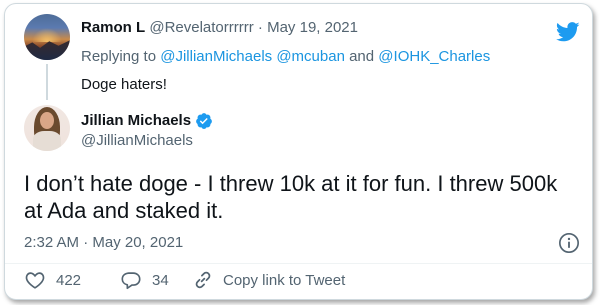  I want to click on reply-tweet-header: Ramon L @Revelatorrrrrr · May 19, 2021, so click(219, 28).